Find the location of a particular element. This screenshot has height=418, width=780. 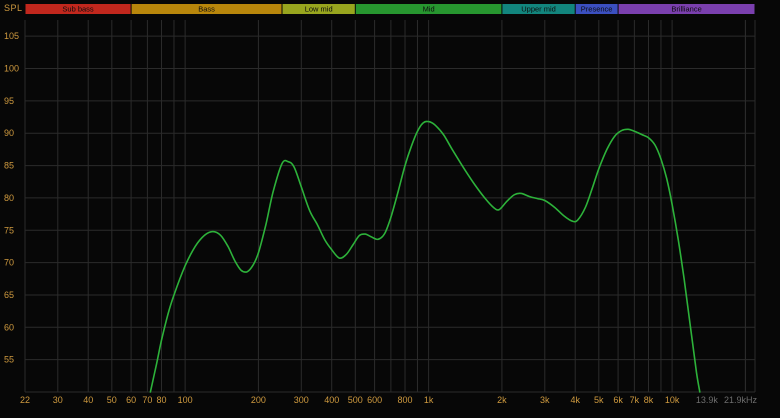

x-tick-label: 21.9kHz is located at coordinates (741, 400).